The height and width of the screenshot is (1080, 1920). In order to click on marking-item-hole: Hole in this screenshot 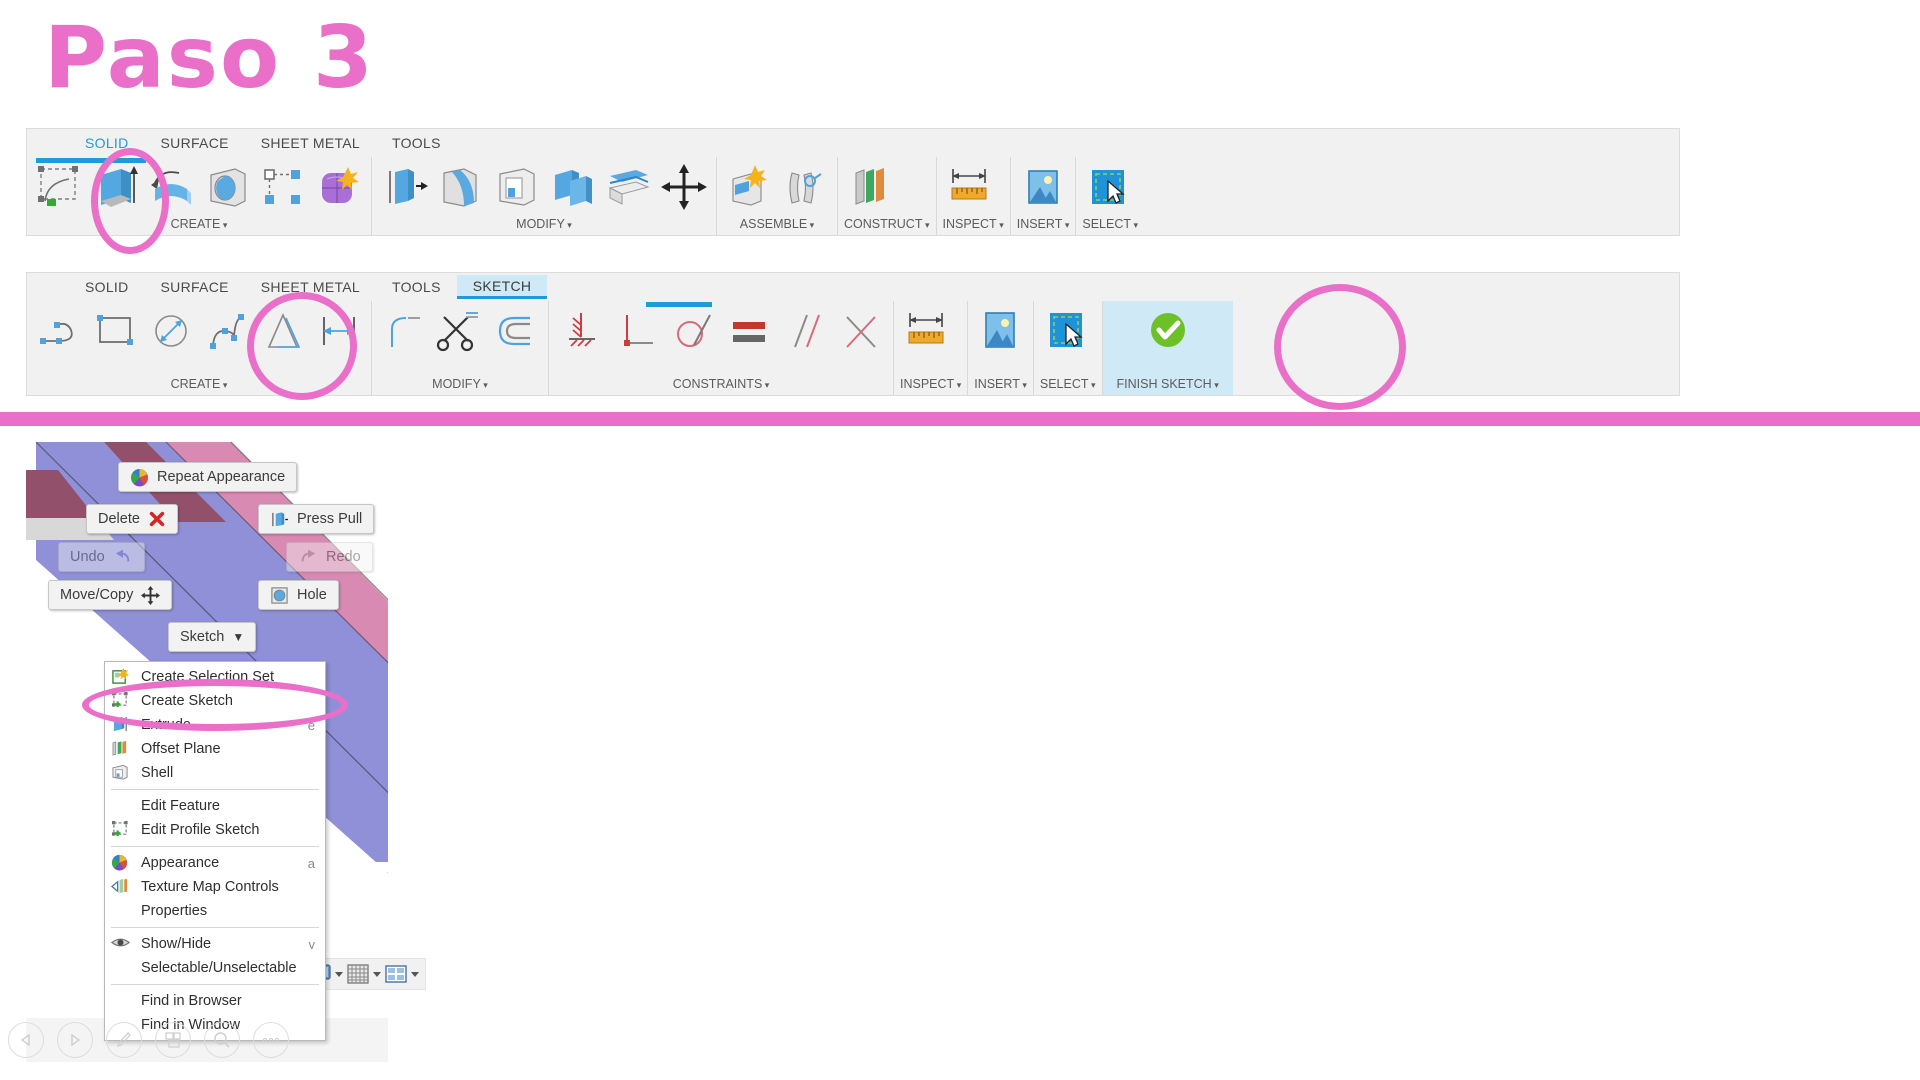, I will do `click(298, 595)`.